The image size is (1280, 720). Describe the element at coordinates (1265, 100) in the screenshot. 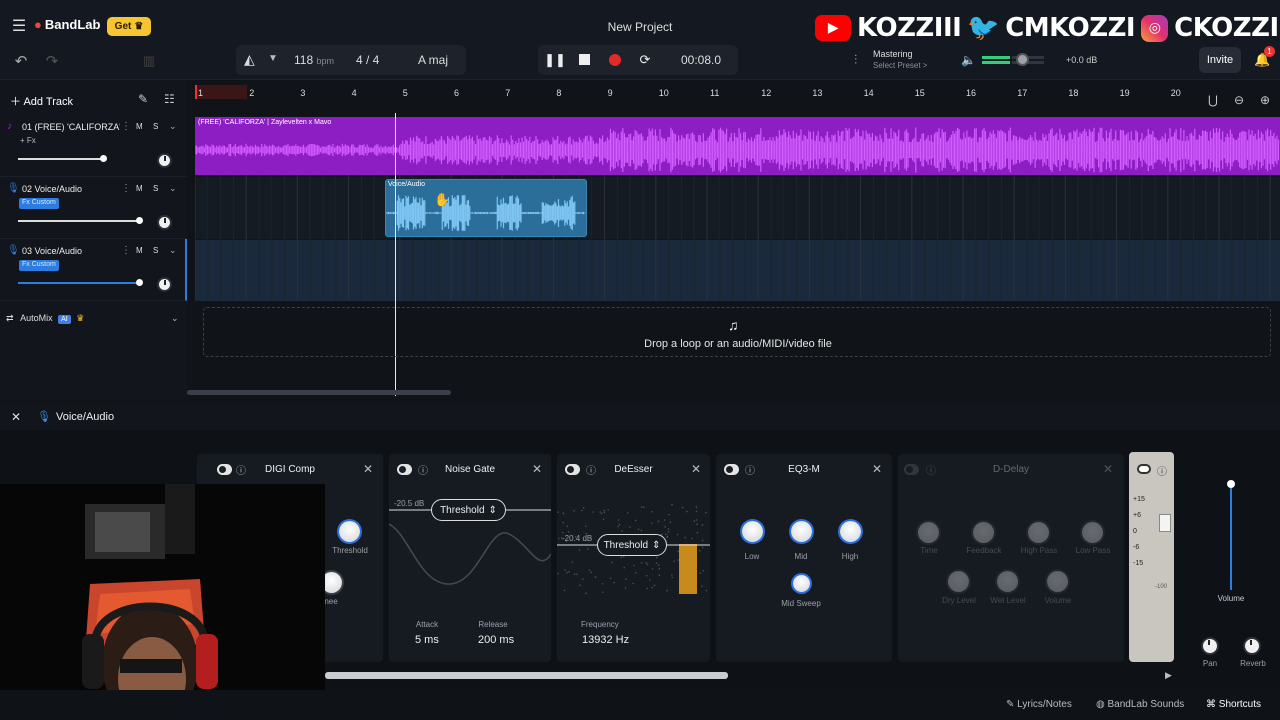

I see `zoom-in-icon: ⊕` at that location.